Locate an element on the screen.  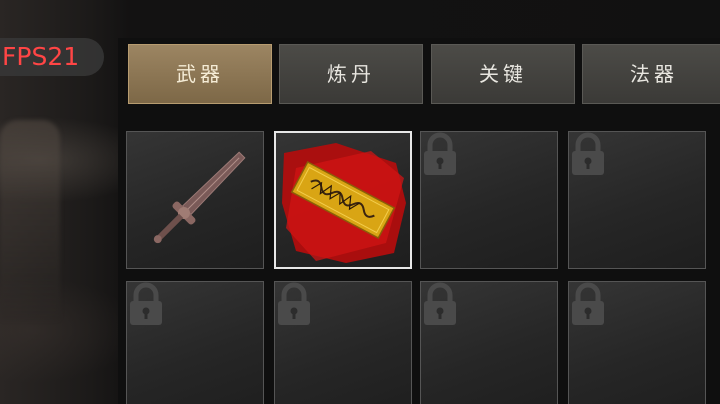
inventory-slot-sword is located at coordinates (195, 200).